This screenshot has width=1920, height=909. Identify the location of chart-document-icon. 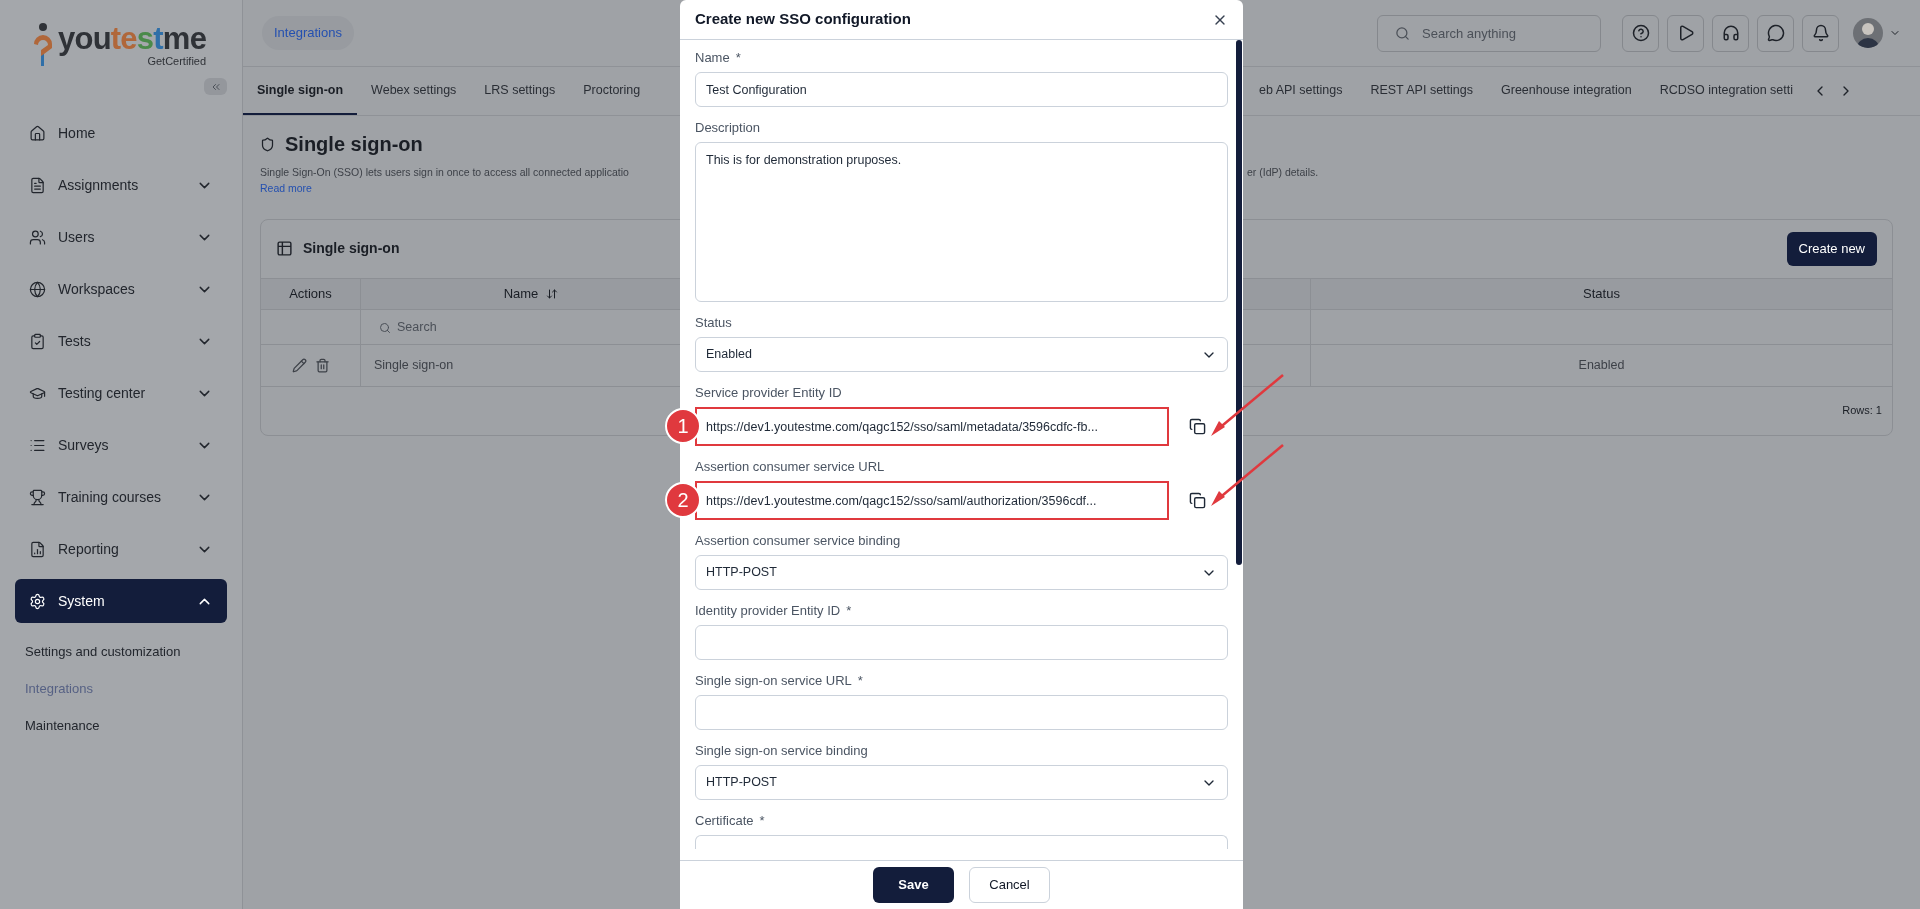
(37, 549).